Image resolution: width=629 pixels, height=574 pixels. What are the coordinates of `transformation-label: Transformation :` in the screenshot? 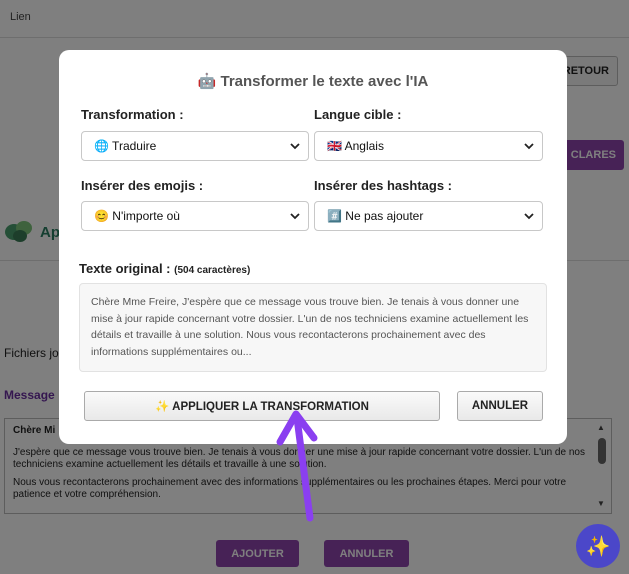 It's located at (132, 114).